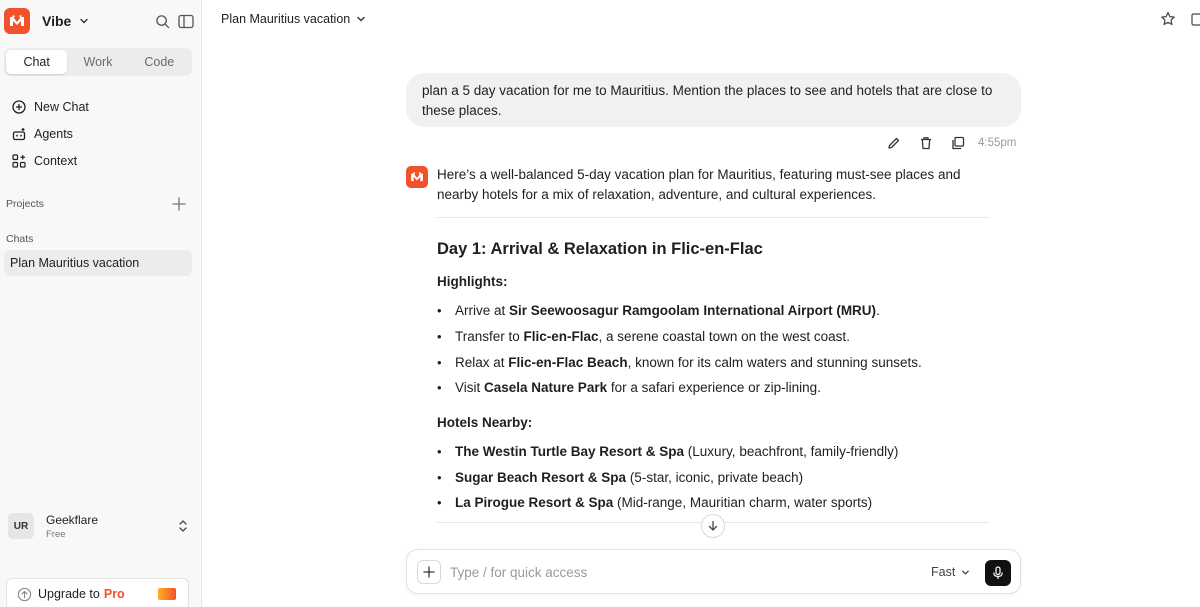 Image resolution: width=1200 pixels, height=607 pixels. I want to click on arrow-down-icon, so click(713, 525).